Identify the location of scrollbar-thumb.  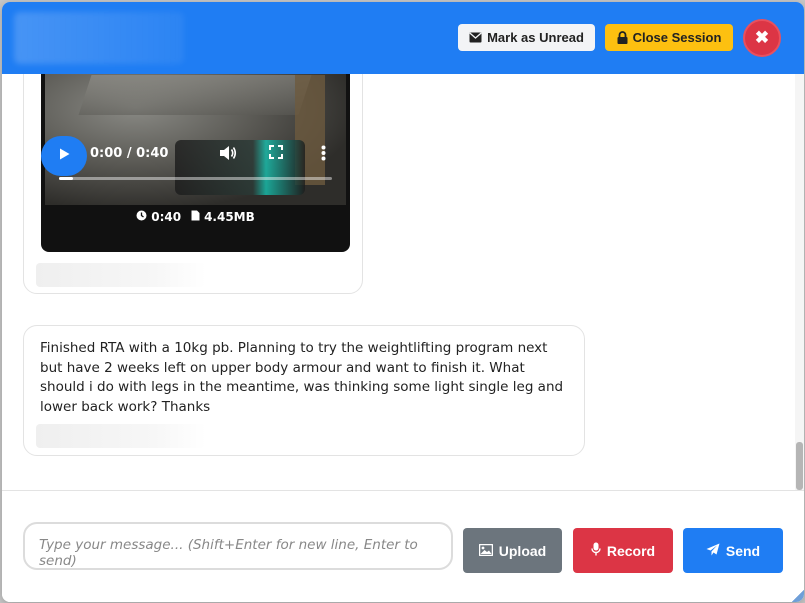
(799, 466).